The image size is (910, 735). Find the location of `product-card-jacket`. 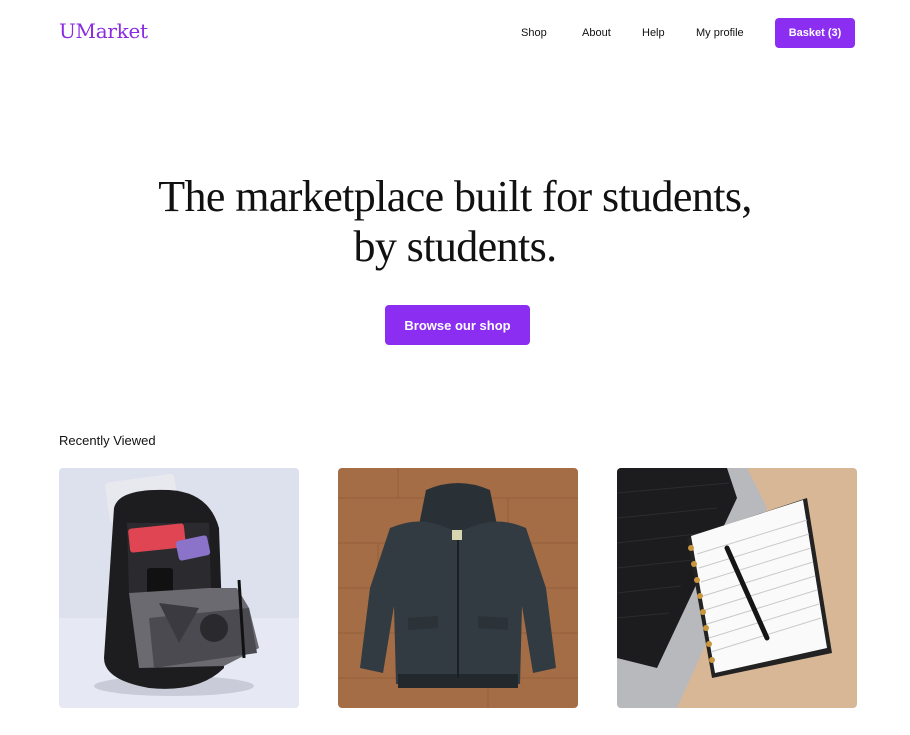

product-card-jacket is located at coordinates (458, 588).